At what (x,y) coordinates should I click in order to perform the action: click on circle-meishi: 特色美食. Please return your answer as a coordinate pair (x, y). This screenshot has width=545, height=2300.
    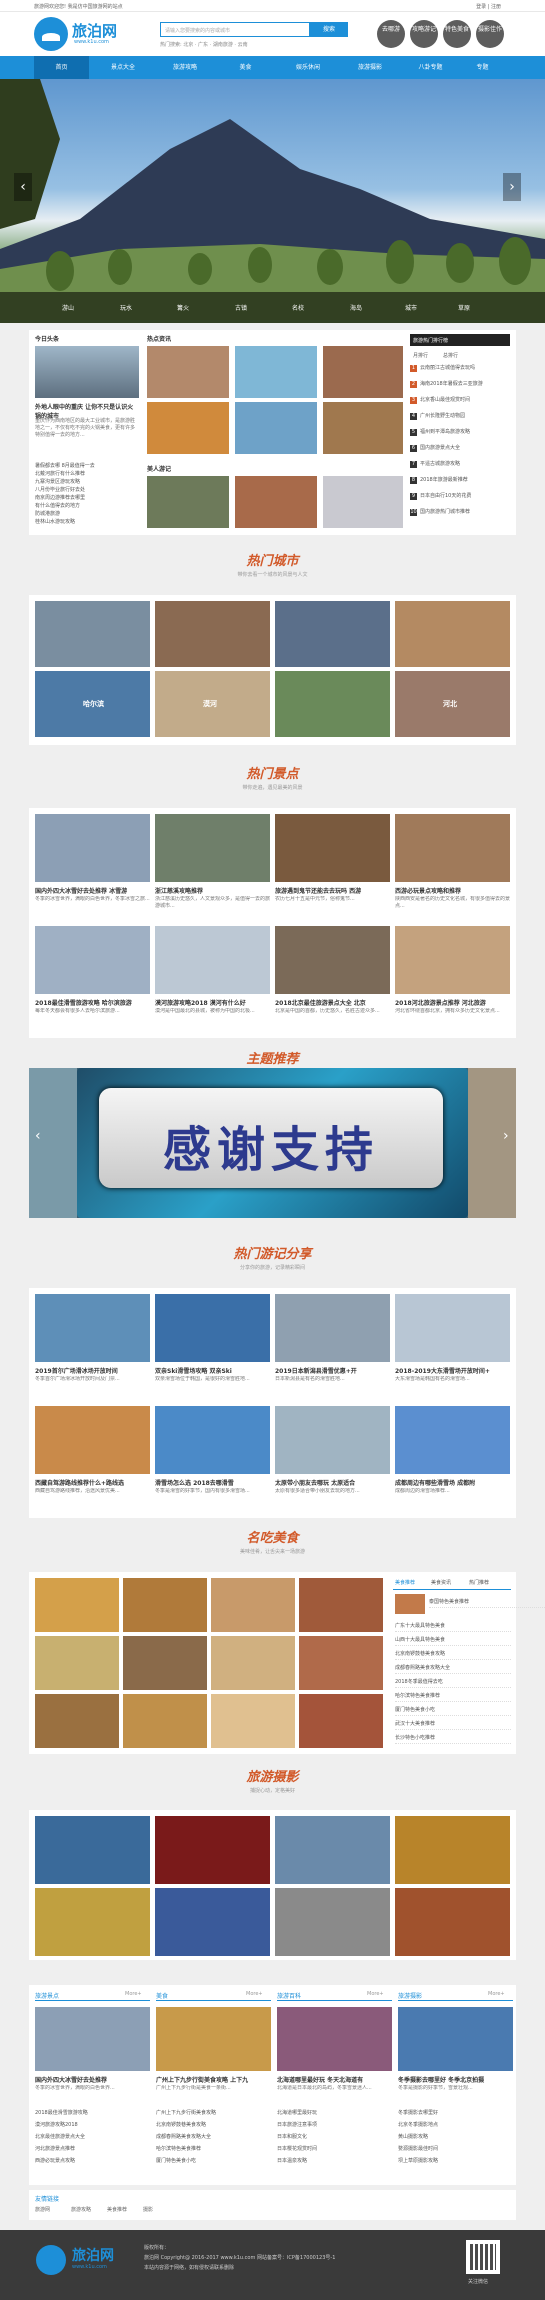
    Looking at the image, I should click on (457, 34).